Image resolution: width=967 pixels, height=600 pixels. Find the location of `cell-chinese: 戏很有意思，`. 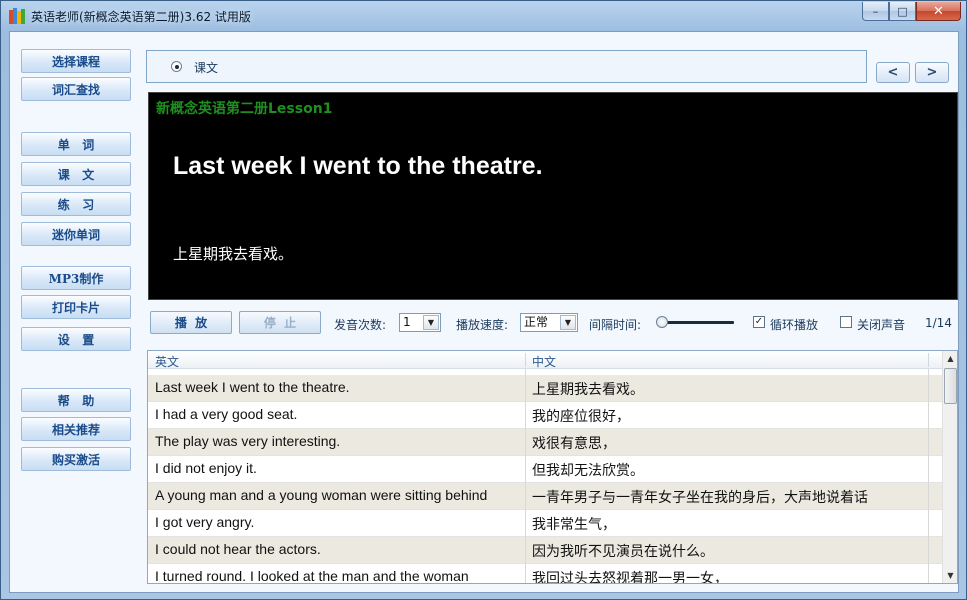

cell-chinese: 戏很有意思， is located at coordinates (574, 444).